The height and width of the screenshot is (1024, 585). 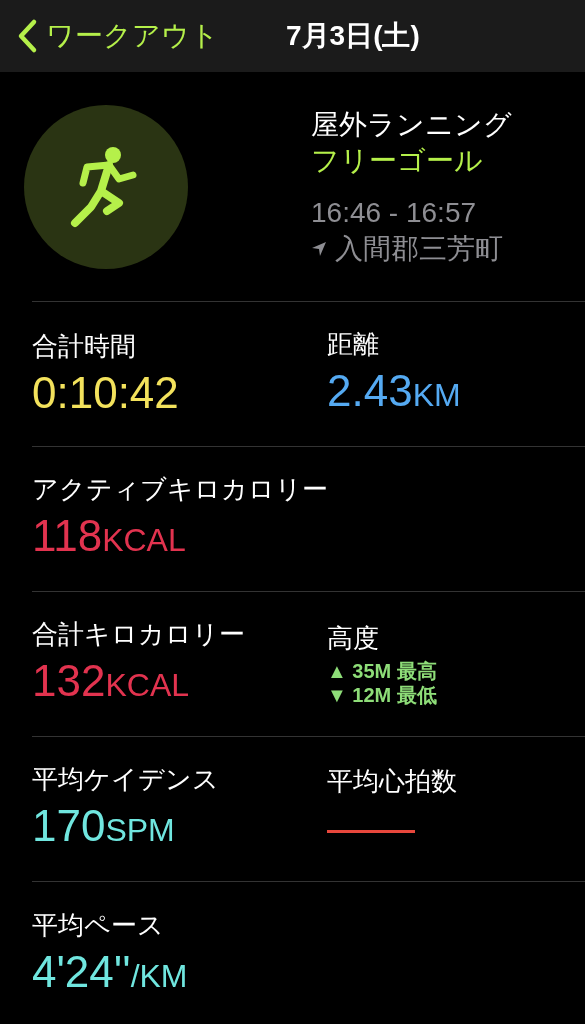 What do you see at coordinates (110, 971) in the screenshot?
I see `metric-value: 4'24''/KM` at bounding box center [110, 971].